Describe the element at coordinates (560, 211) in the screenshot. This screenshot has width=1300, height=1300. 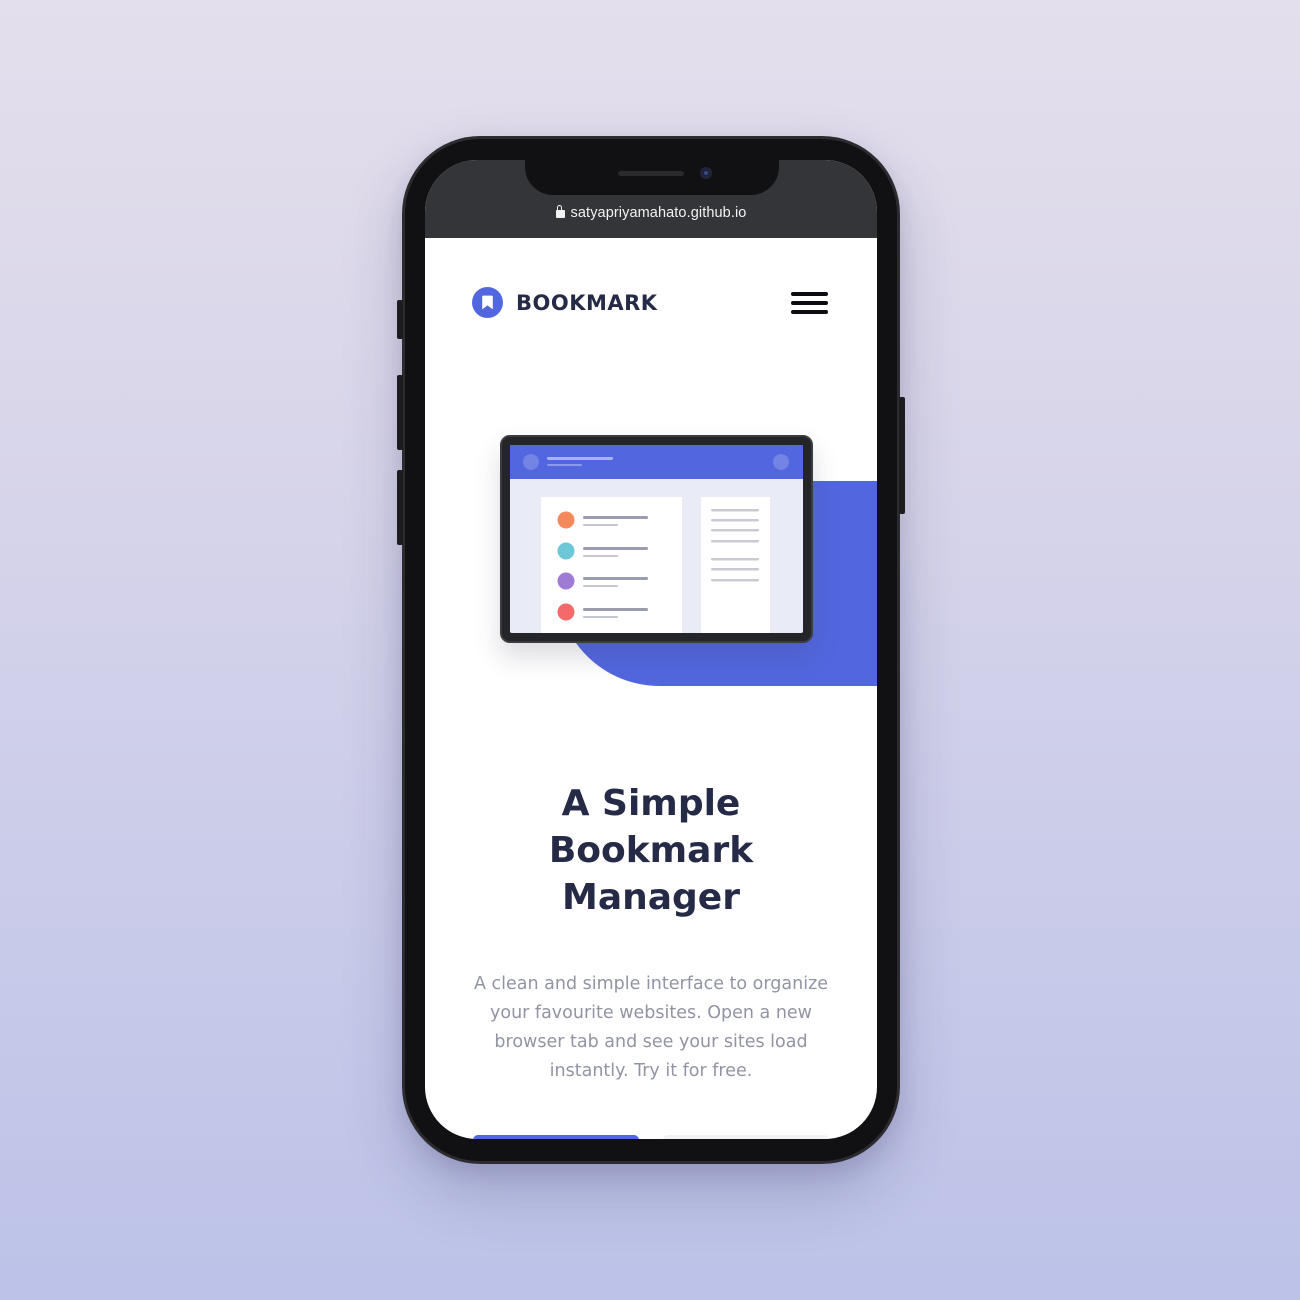
I see `lock-icon` at that location.